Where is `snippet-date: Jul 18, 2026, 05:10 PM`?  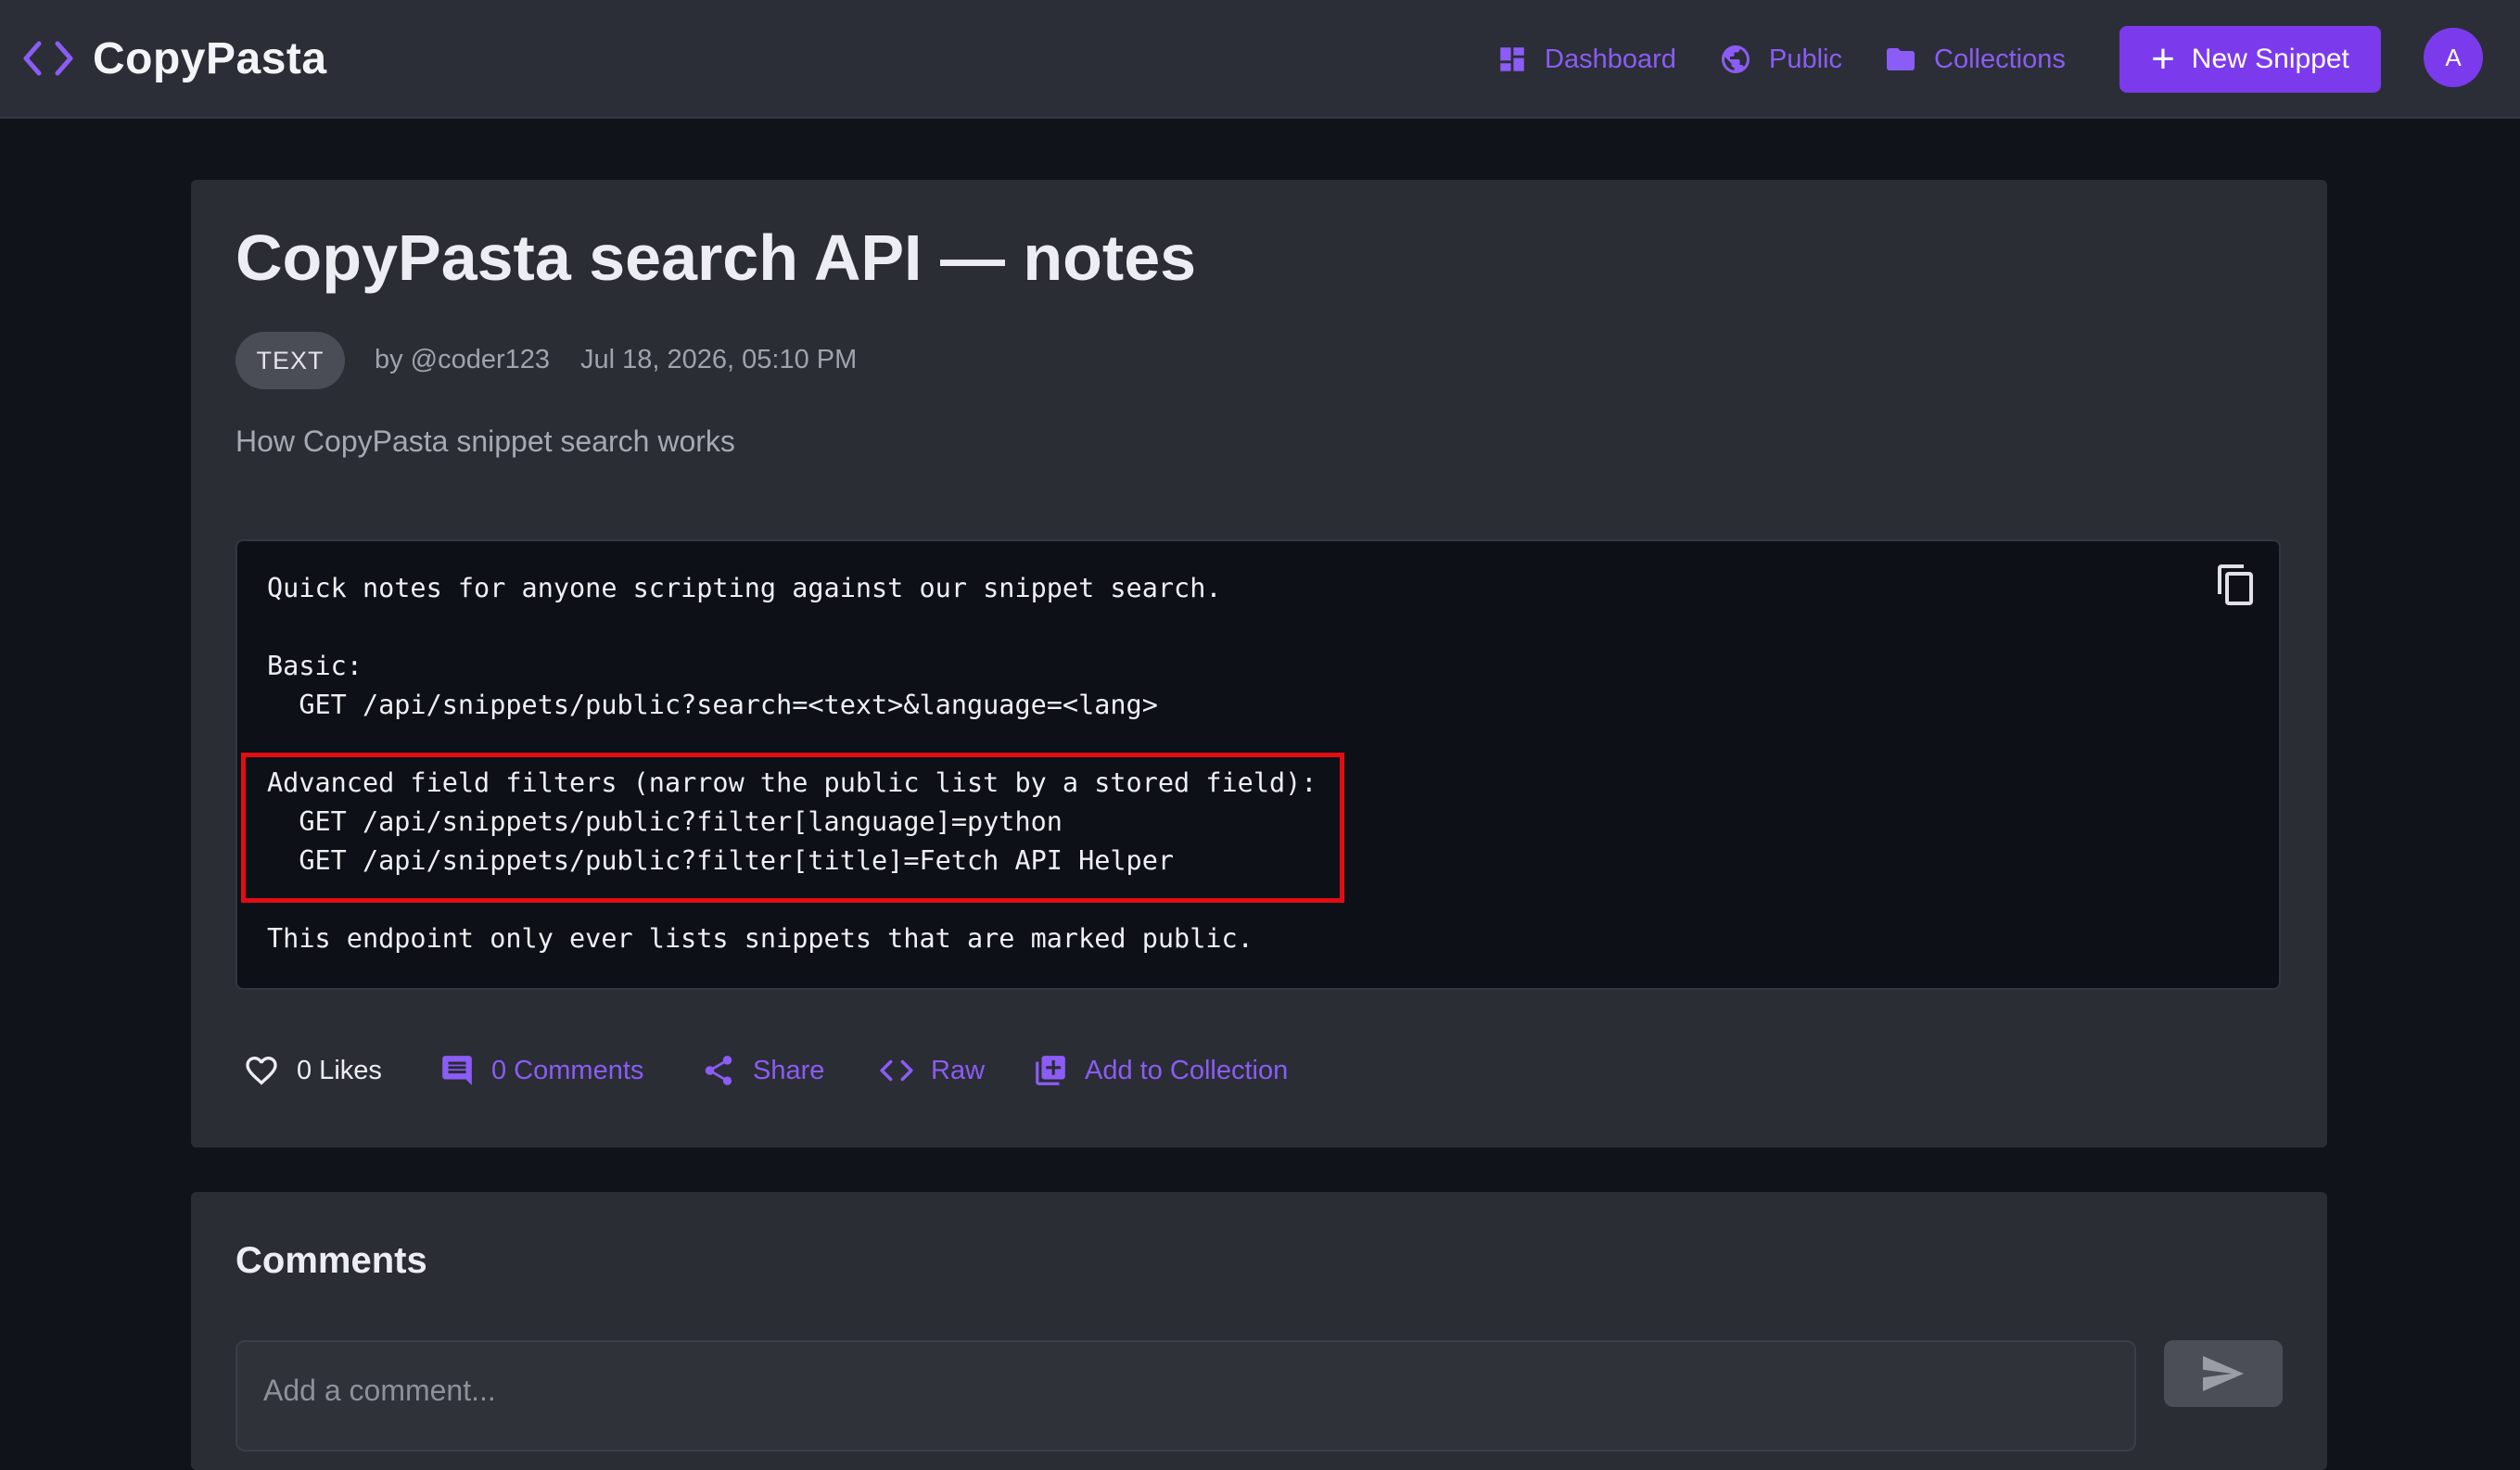 snippet-date: Jul 18, 2026, 05:10 PM is located at coordinates (719, 359).